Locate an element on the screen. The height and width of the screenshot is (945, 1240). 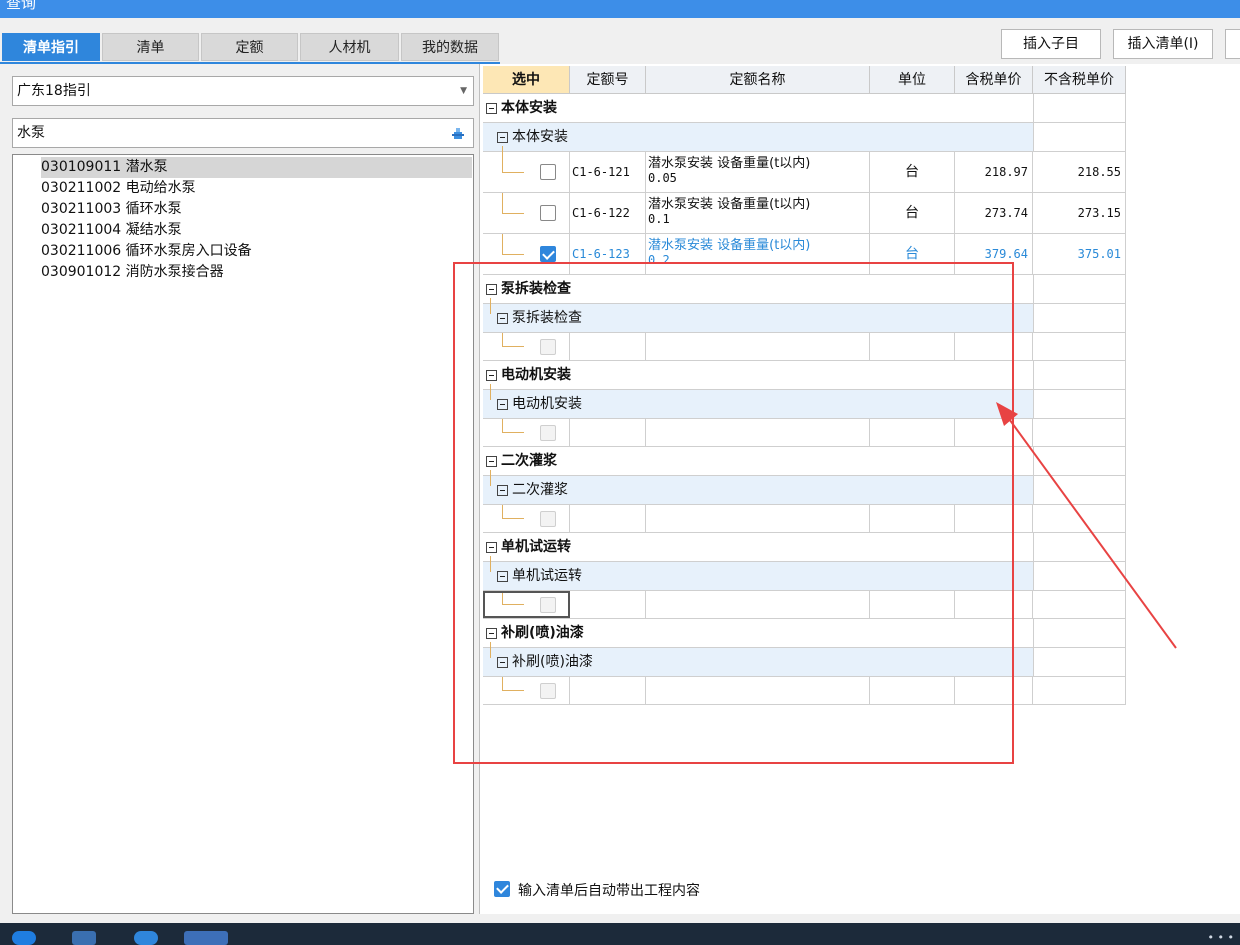
header-notax-price: 不含税单价 is located at coordinates (1079, 80).